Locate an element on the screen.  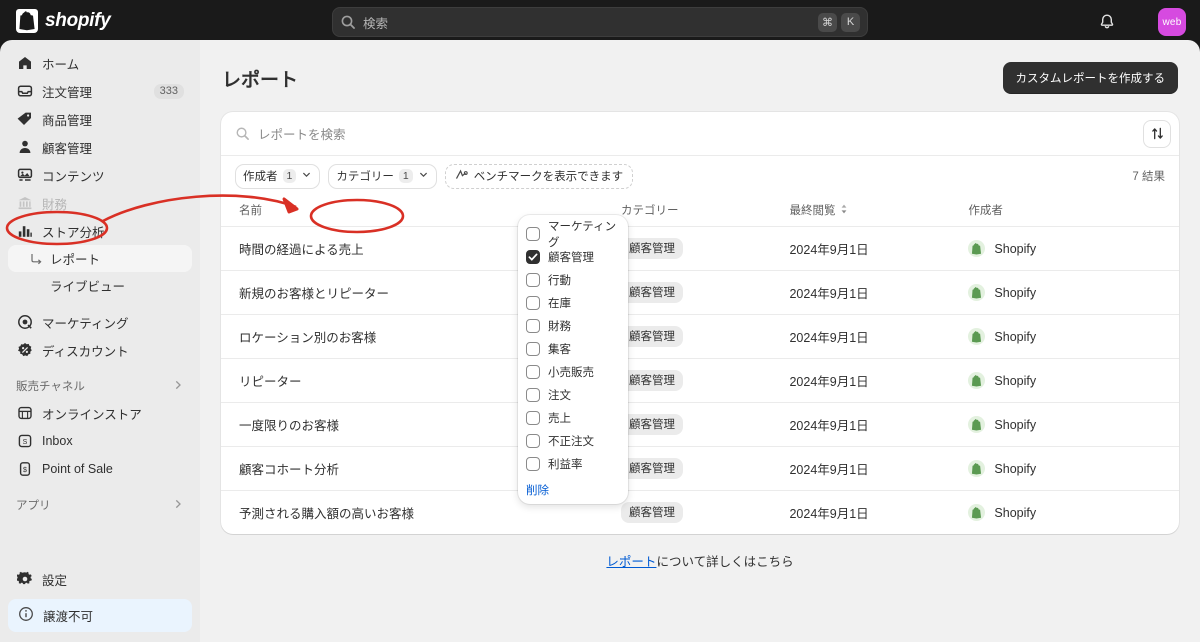
sidebar-item-products: 商品管理 is located at coordinates (100, 119).